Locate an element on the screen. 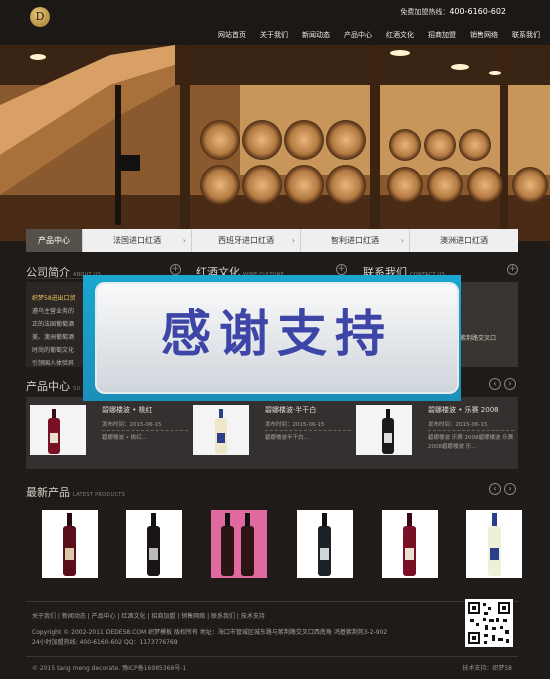 The height and width of the screenshot is (679, 550). tab-australia-label: 澳洲进口红酒 is located at coordinates (464, 240).